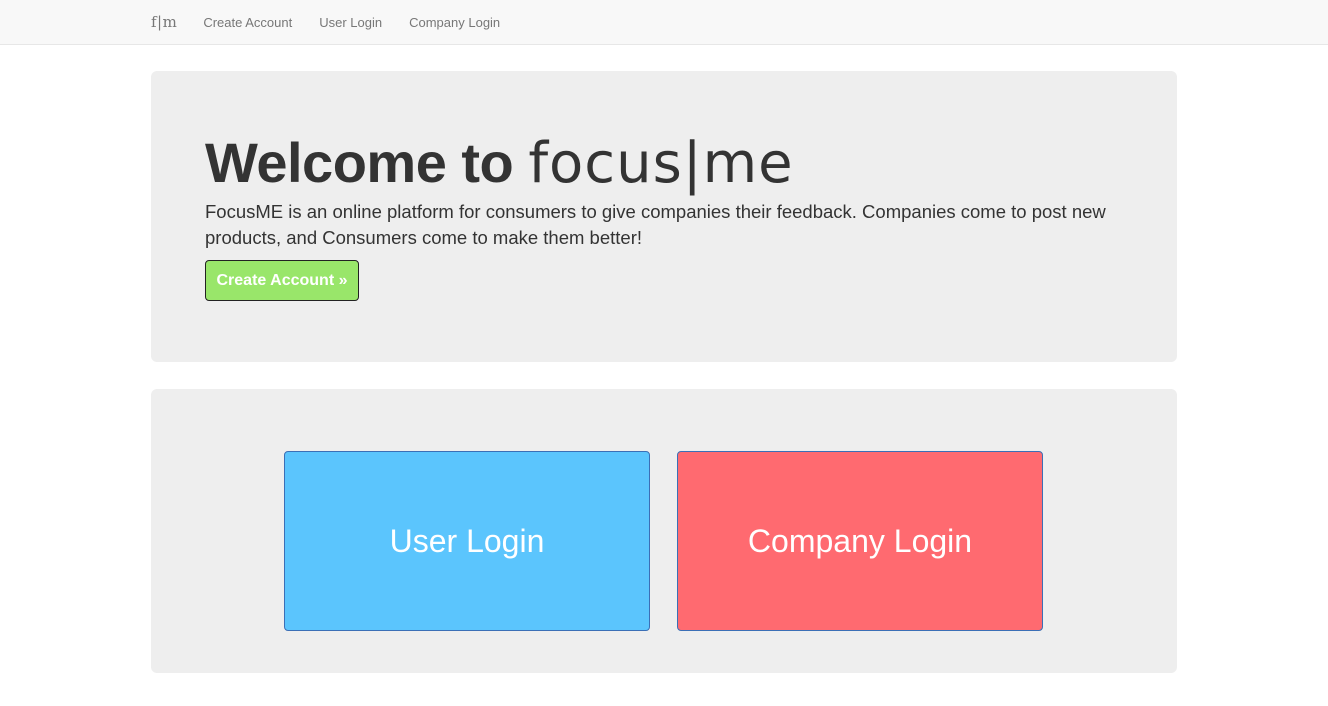 The width and height of the screenshot is (1328, 706). I want to click on hero-title: Welcome to focus|me, so click(499, 163).